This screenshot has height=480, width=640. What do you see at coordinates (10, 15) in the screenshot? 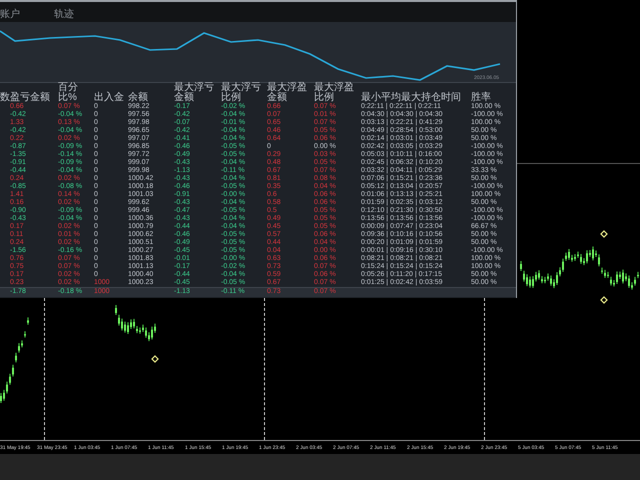
I see `panel-tab: 账户` at bounding box center [10, 15].